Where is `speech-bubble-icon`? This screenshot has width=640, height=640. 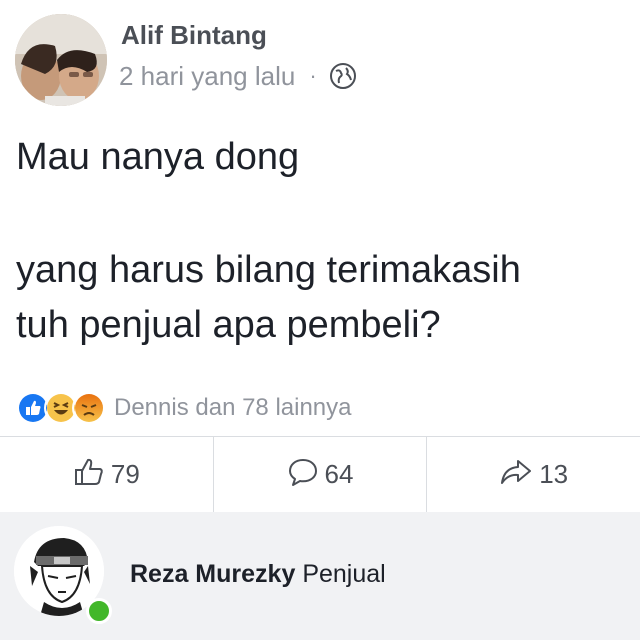
speech-bubble-icon is located at coordinates (303, 474).